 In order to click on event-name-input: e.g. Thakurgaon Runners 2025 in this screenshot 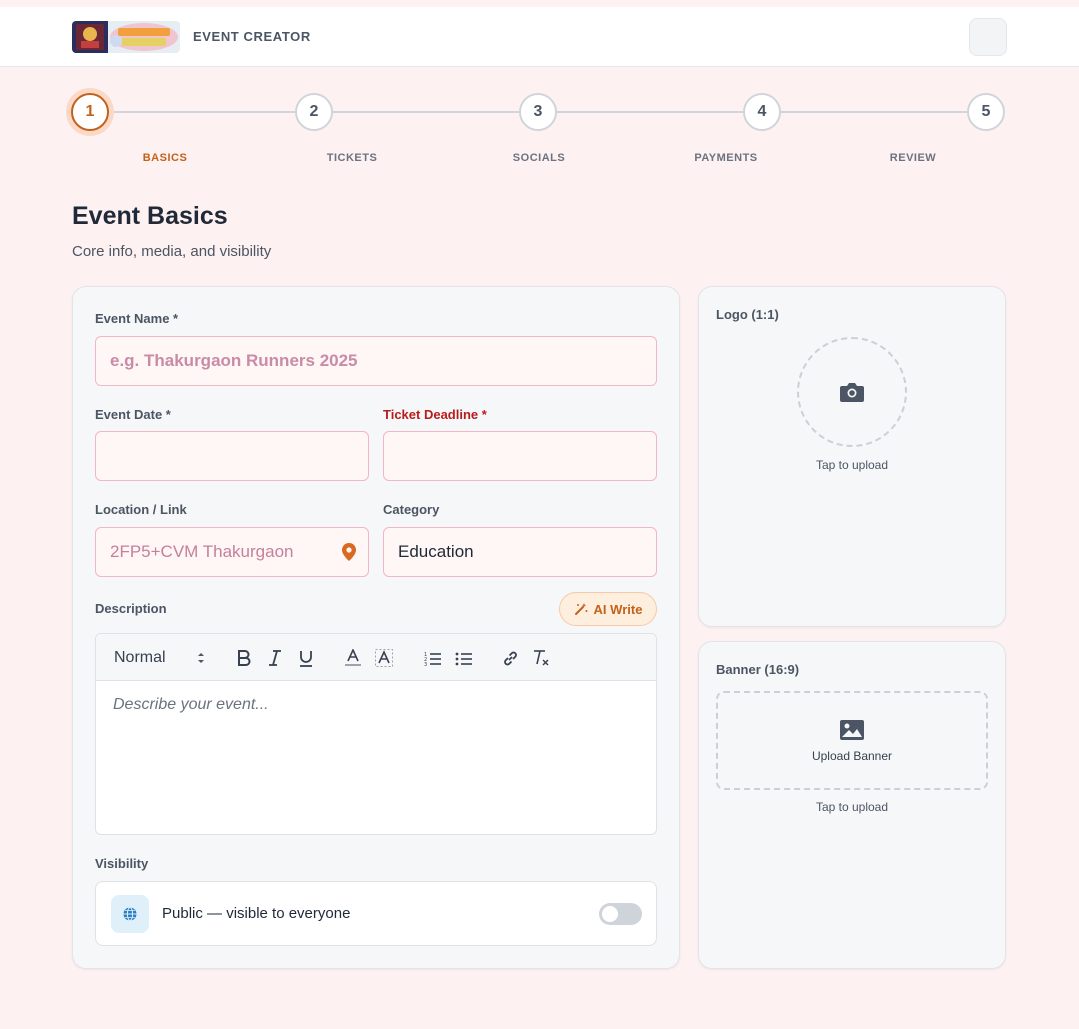, I will do `click(376, 361)`.